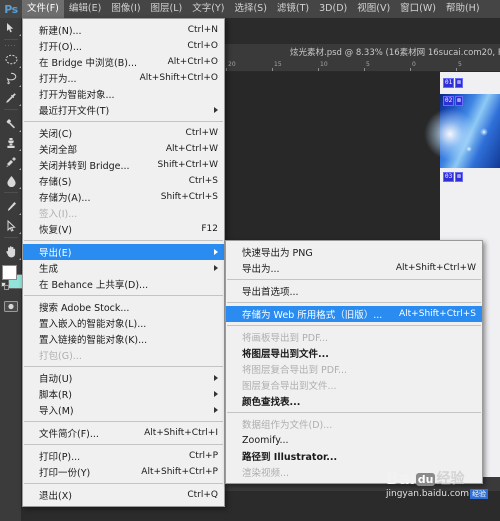 This screenshot has width=500, height=521. Describe the element at coordinates (428, 494) in the screenshot. I see `watermark-url: jingyan.baidu.com` at that location.